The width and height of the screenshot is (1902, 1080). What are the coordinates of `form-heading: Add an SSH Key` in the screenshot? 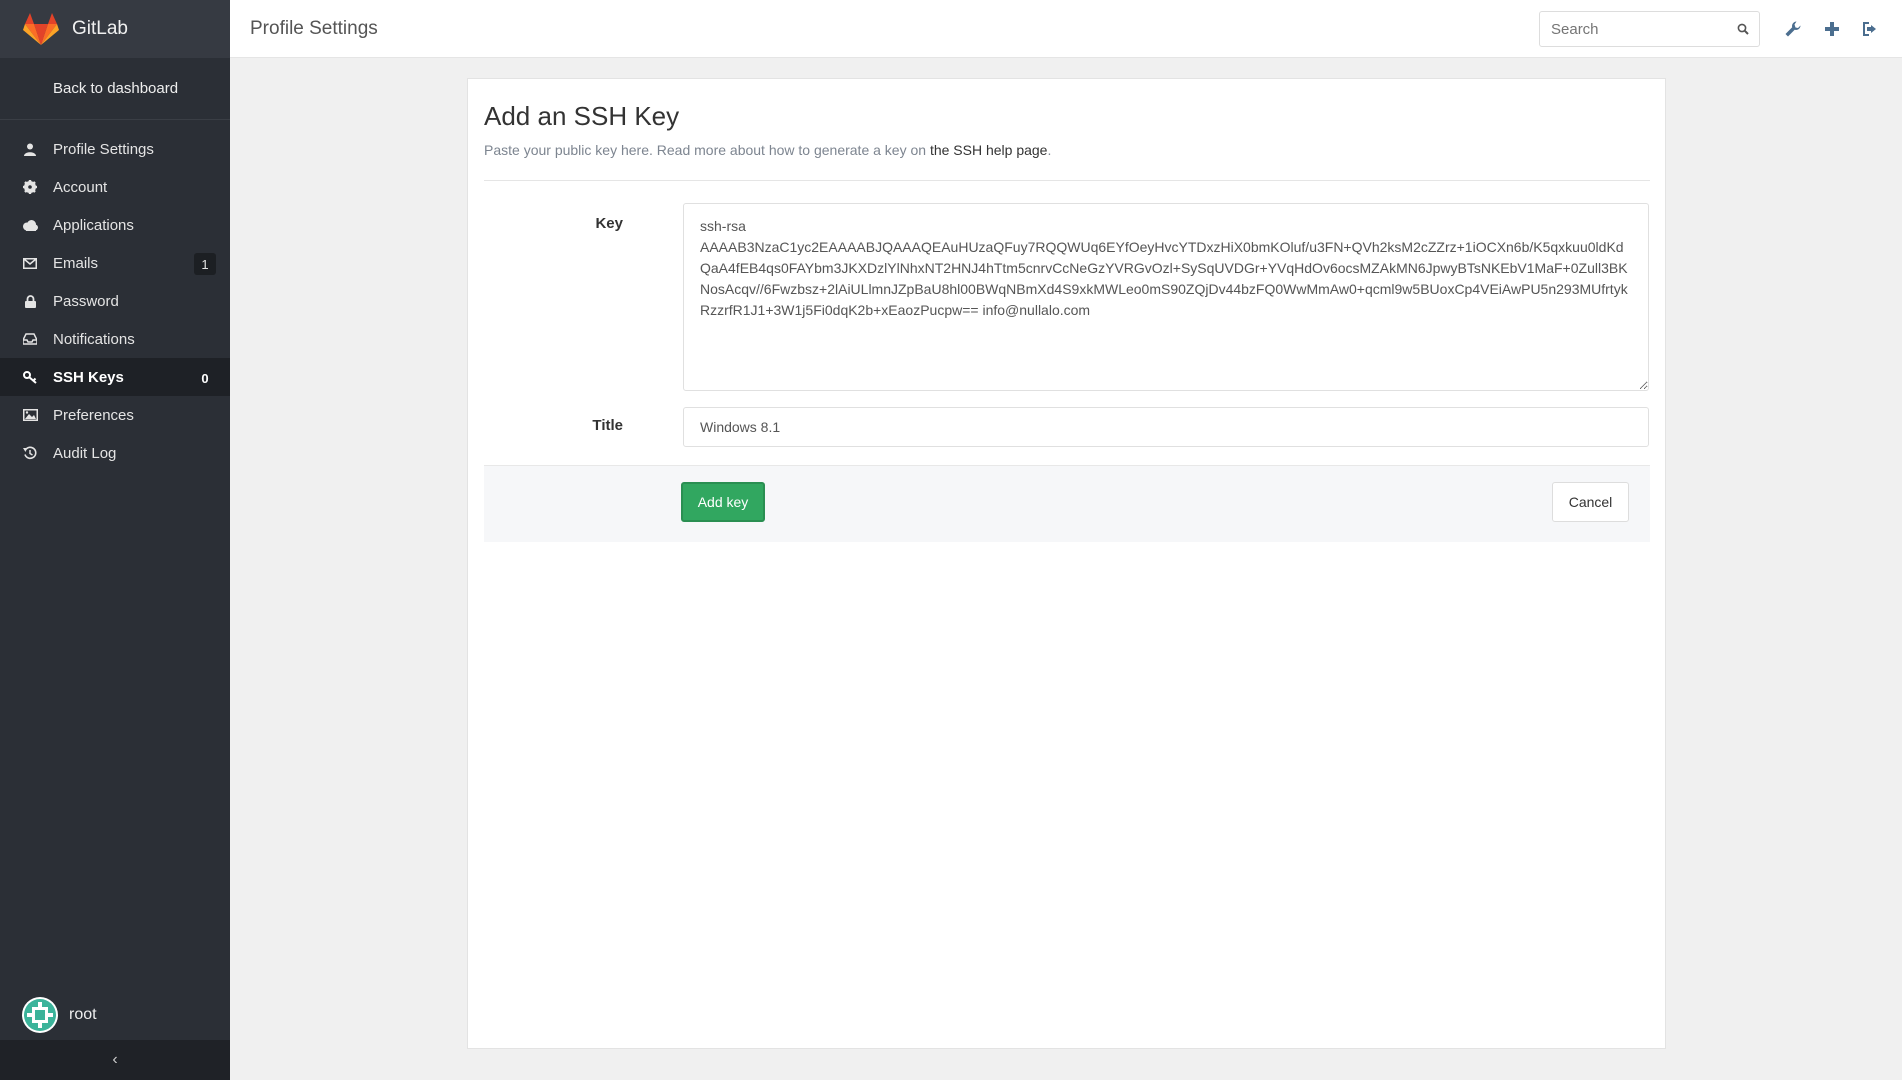 It's located at (582, 116).